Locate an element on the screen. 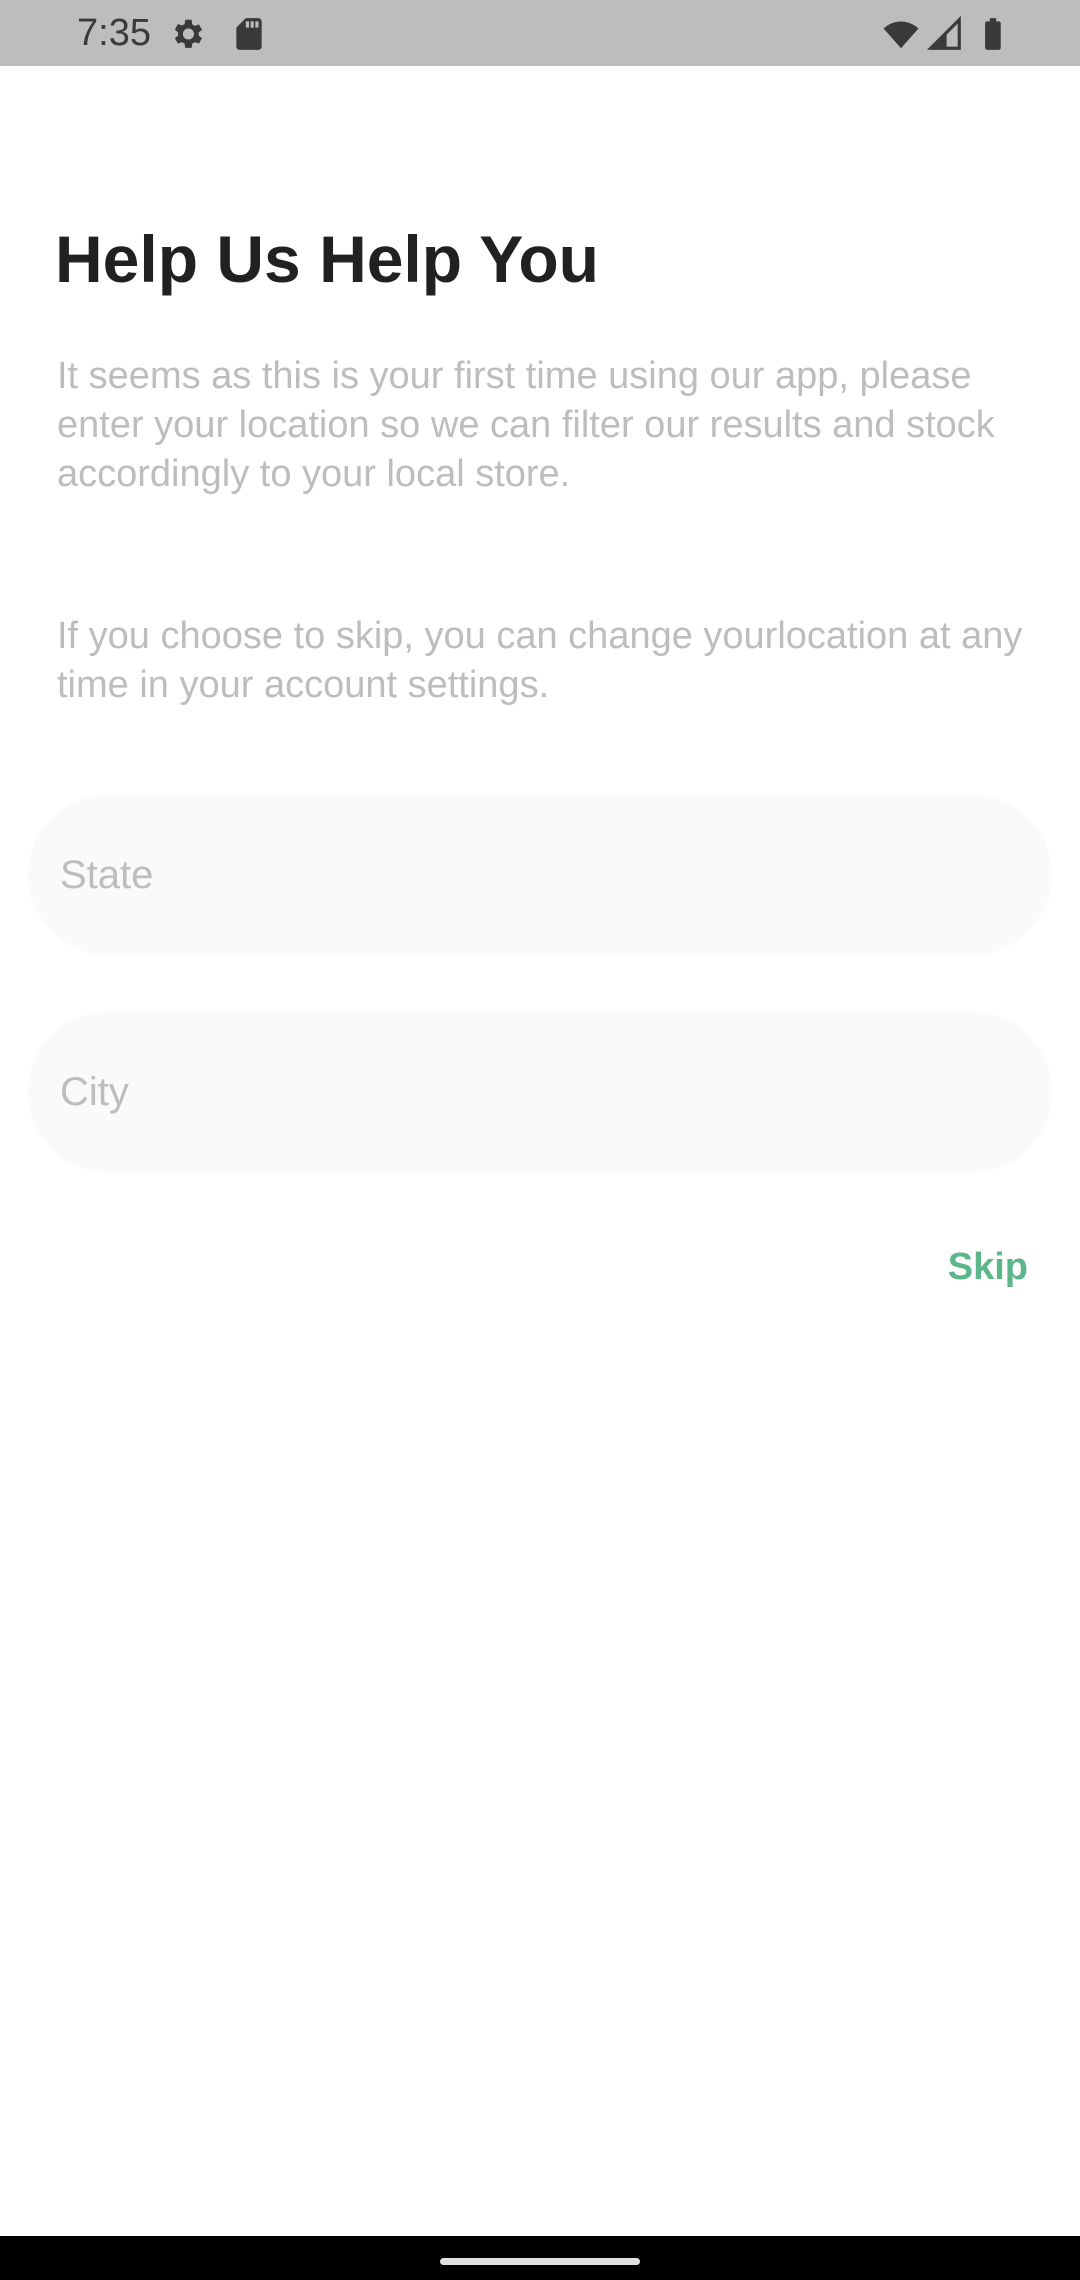 Image resolution: width=1080 pixels, height=2280 pixels. state-field is located at coordinates (540, 875).